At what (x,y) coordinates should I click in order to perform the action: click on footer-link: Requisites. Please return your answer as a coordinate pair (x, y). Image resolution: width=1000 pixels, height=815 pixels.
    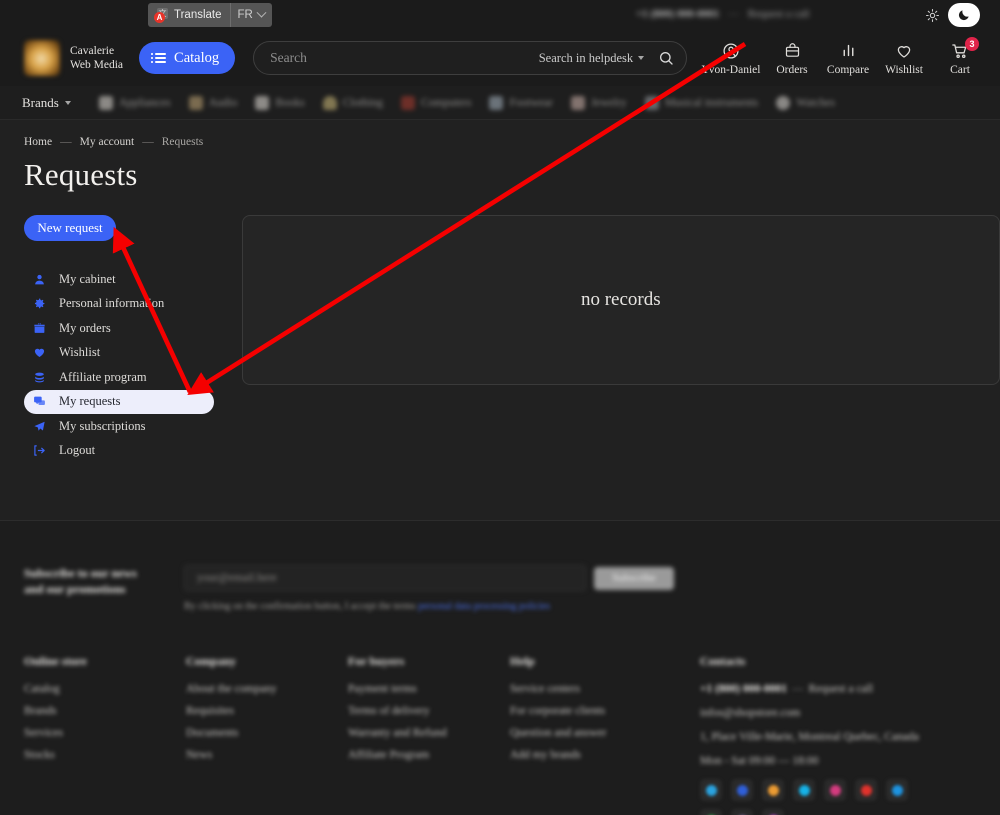
    Looking at the image, I should click on (267, 711).